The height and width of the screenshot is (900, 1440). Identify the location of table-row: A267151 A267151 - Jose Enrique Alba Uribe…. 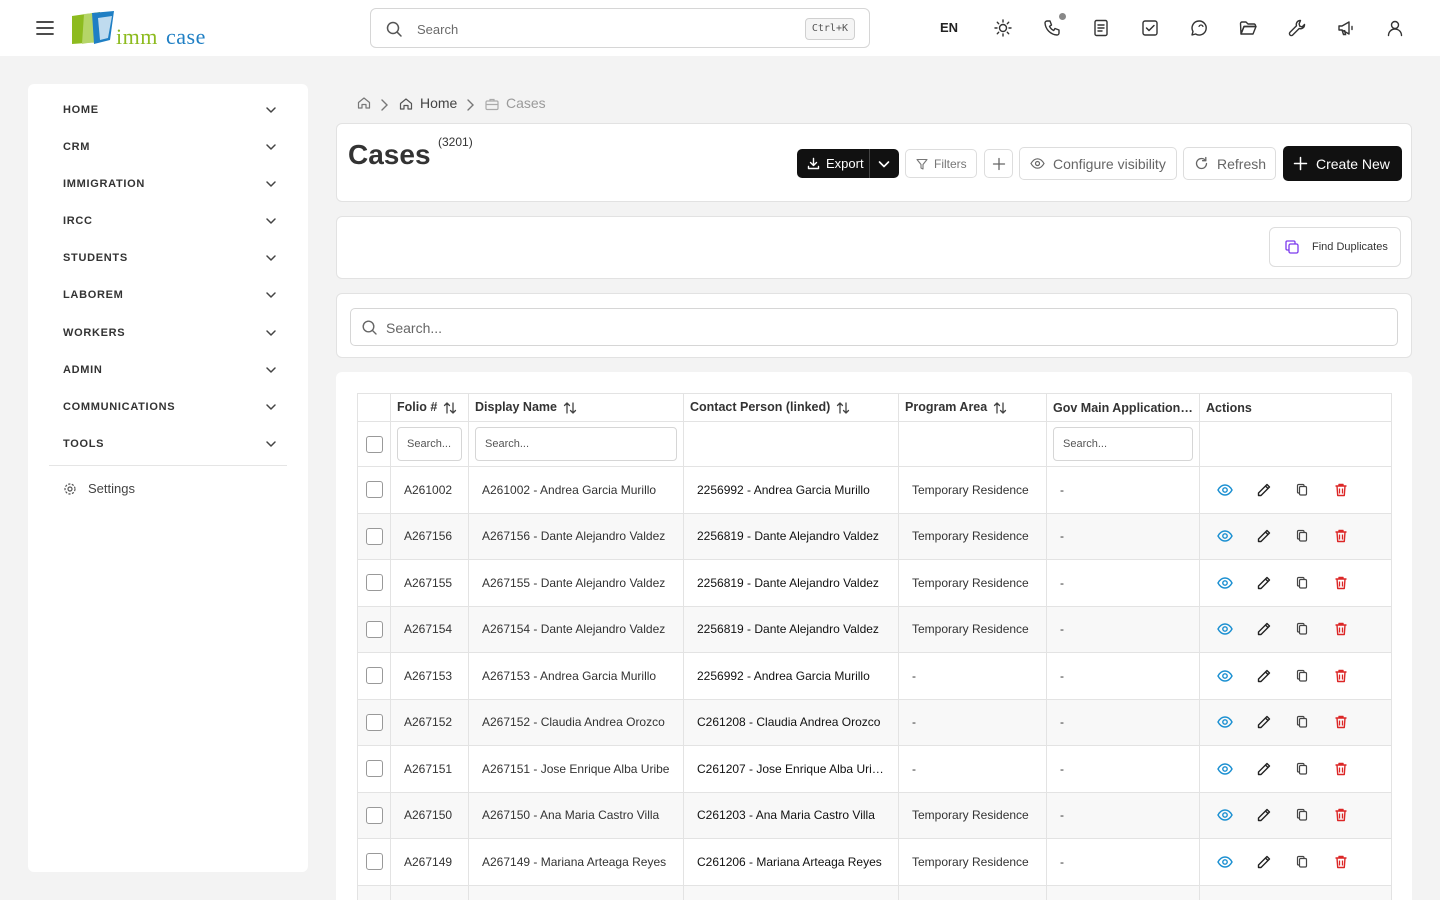
(874, 769).